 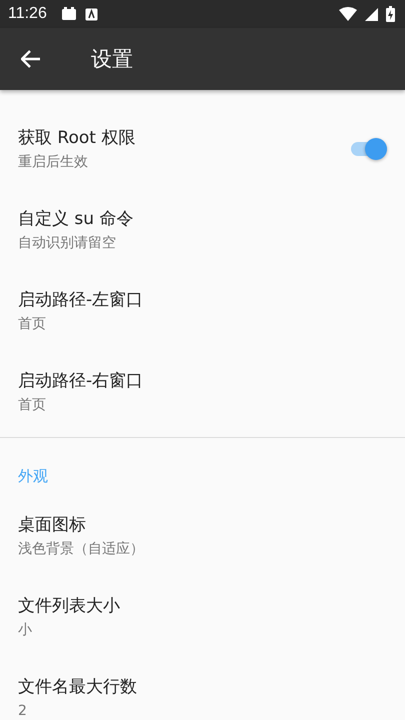 I want to click on setting-title: 文件列表大小, so click(x=69, y=606).